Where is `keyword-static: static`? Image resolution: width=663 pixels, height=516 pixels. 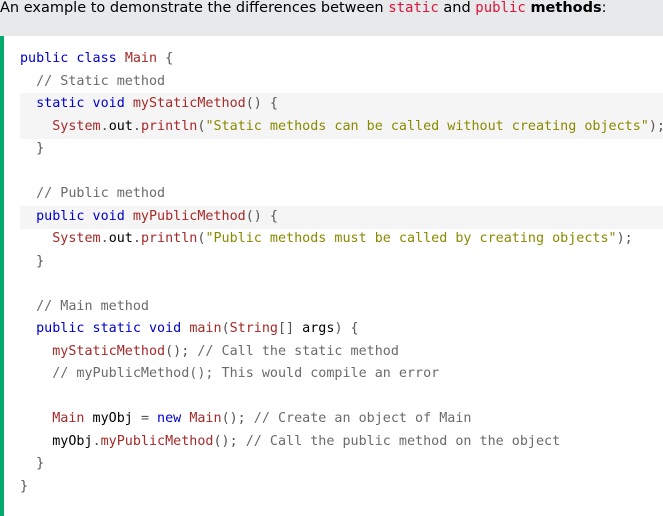 keyword-static: static is located at coordinates (413, 8).